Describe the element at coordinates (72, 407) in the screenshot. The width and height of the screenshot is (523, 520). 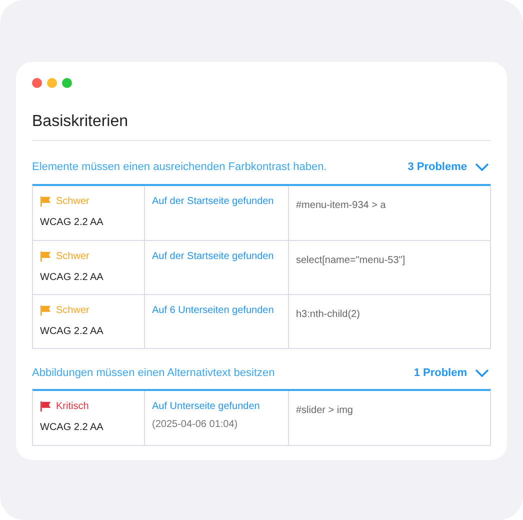
I see `severity-label: Kritisch` at that location.